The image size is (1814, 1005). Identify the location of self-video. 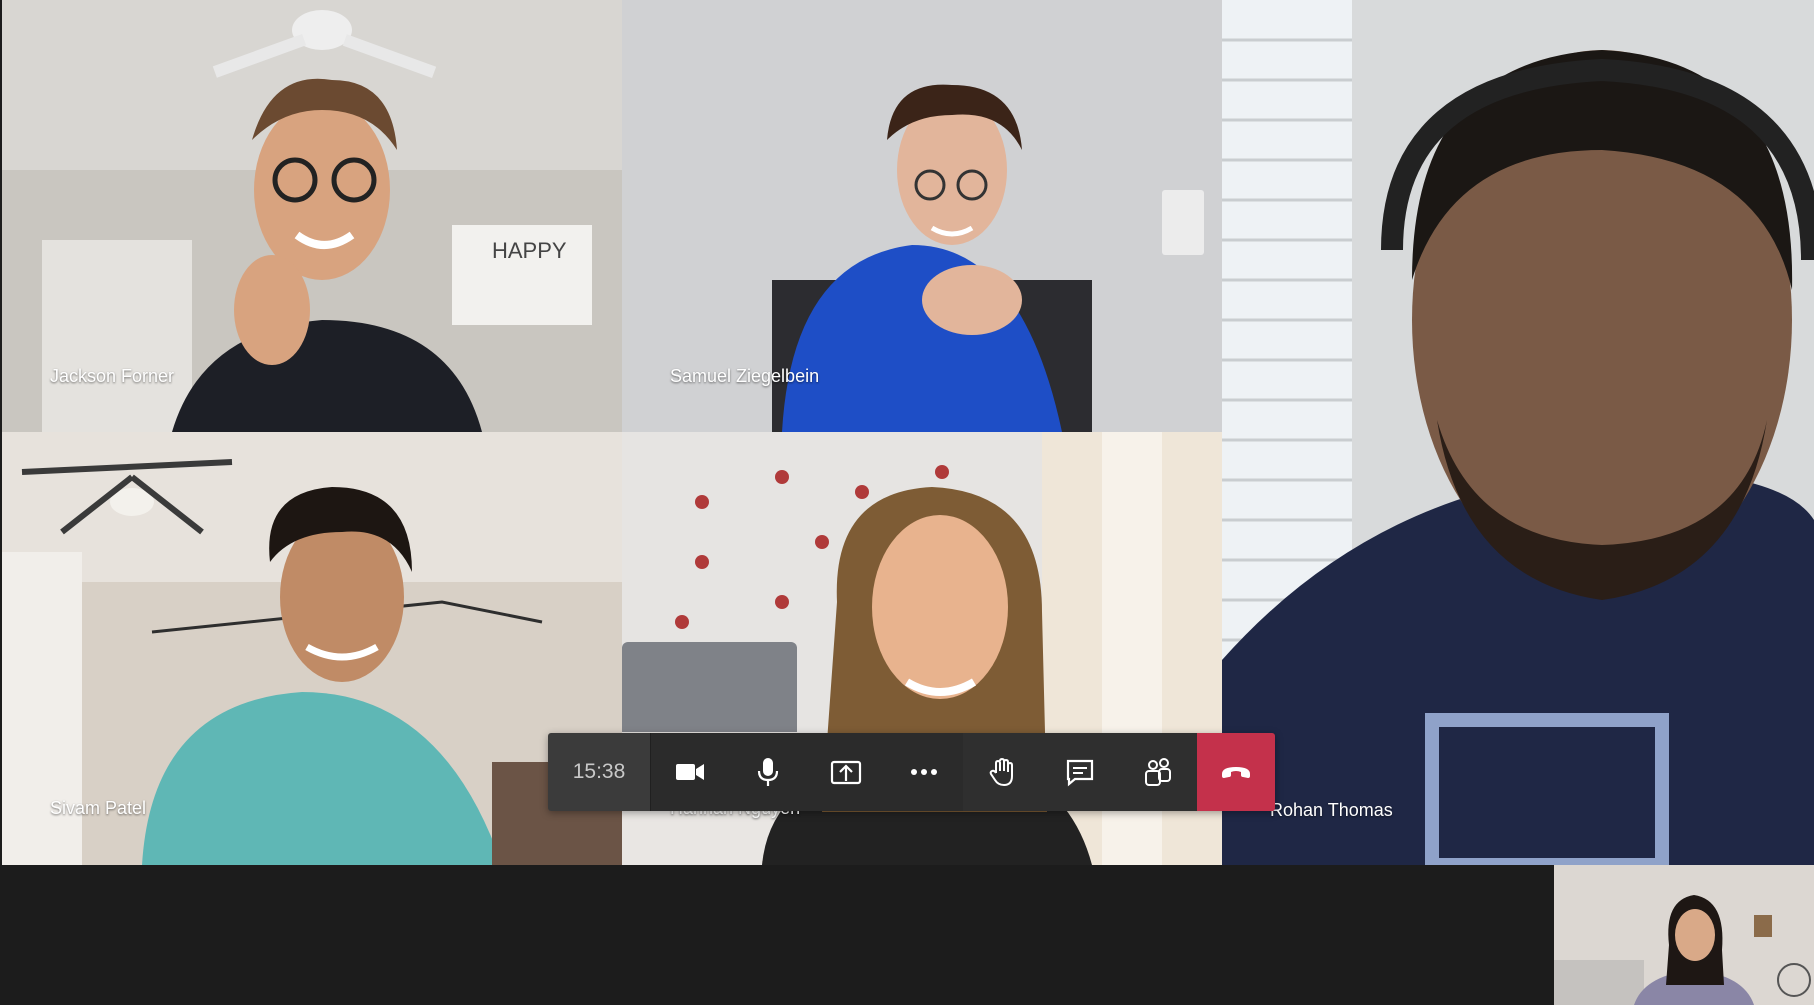
(1684, 935).